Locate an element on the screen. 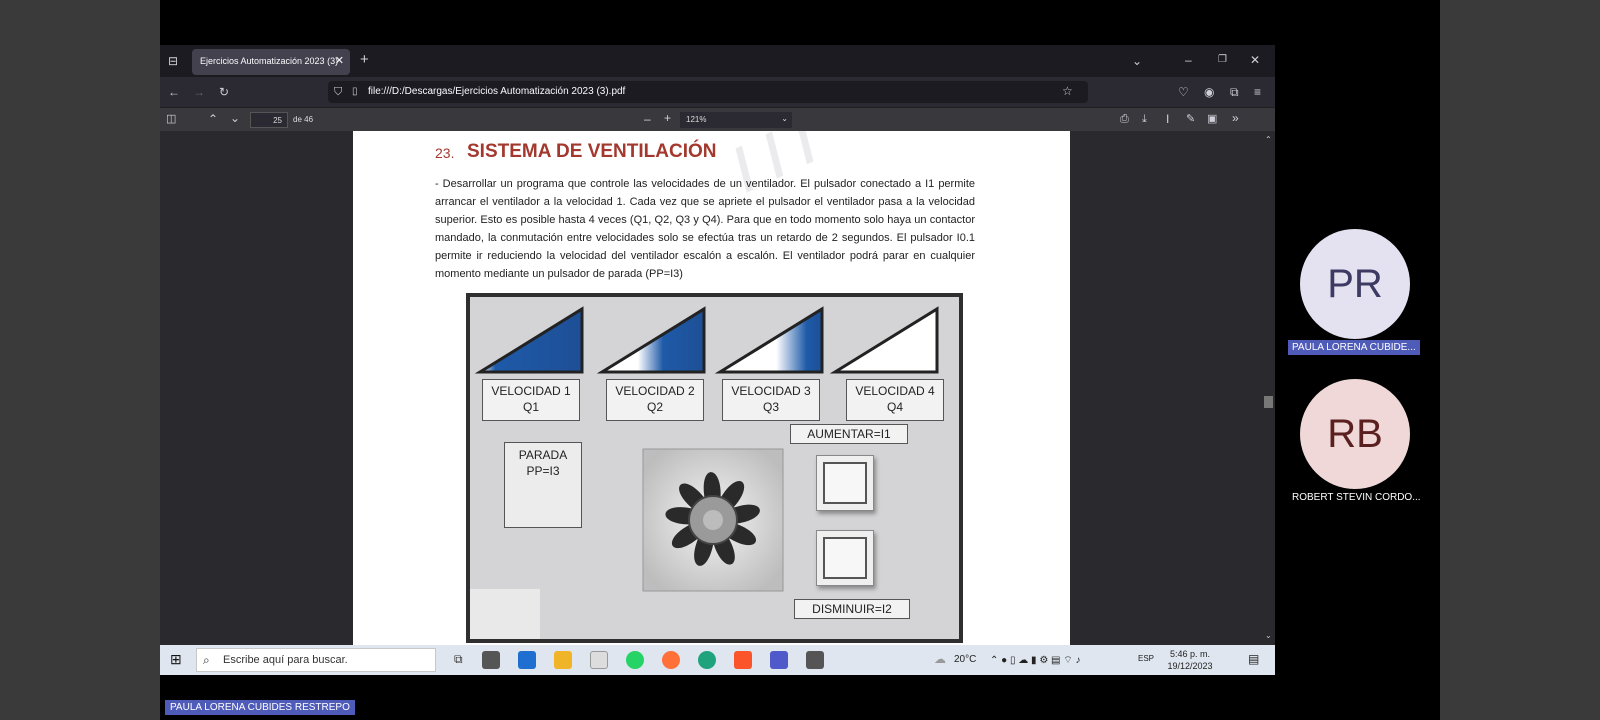  next-page-icon: ⌄ is located at coordinates (235, 118).